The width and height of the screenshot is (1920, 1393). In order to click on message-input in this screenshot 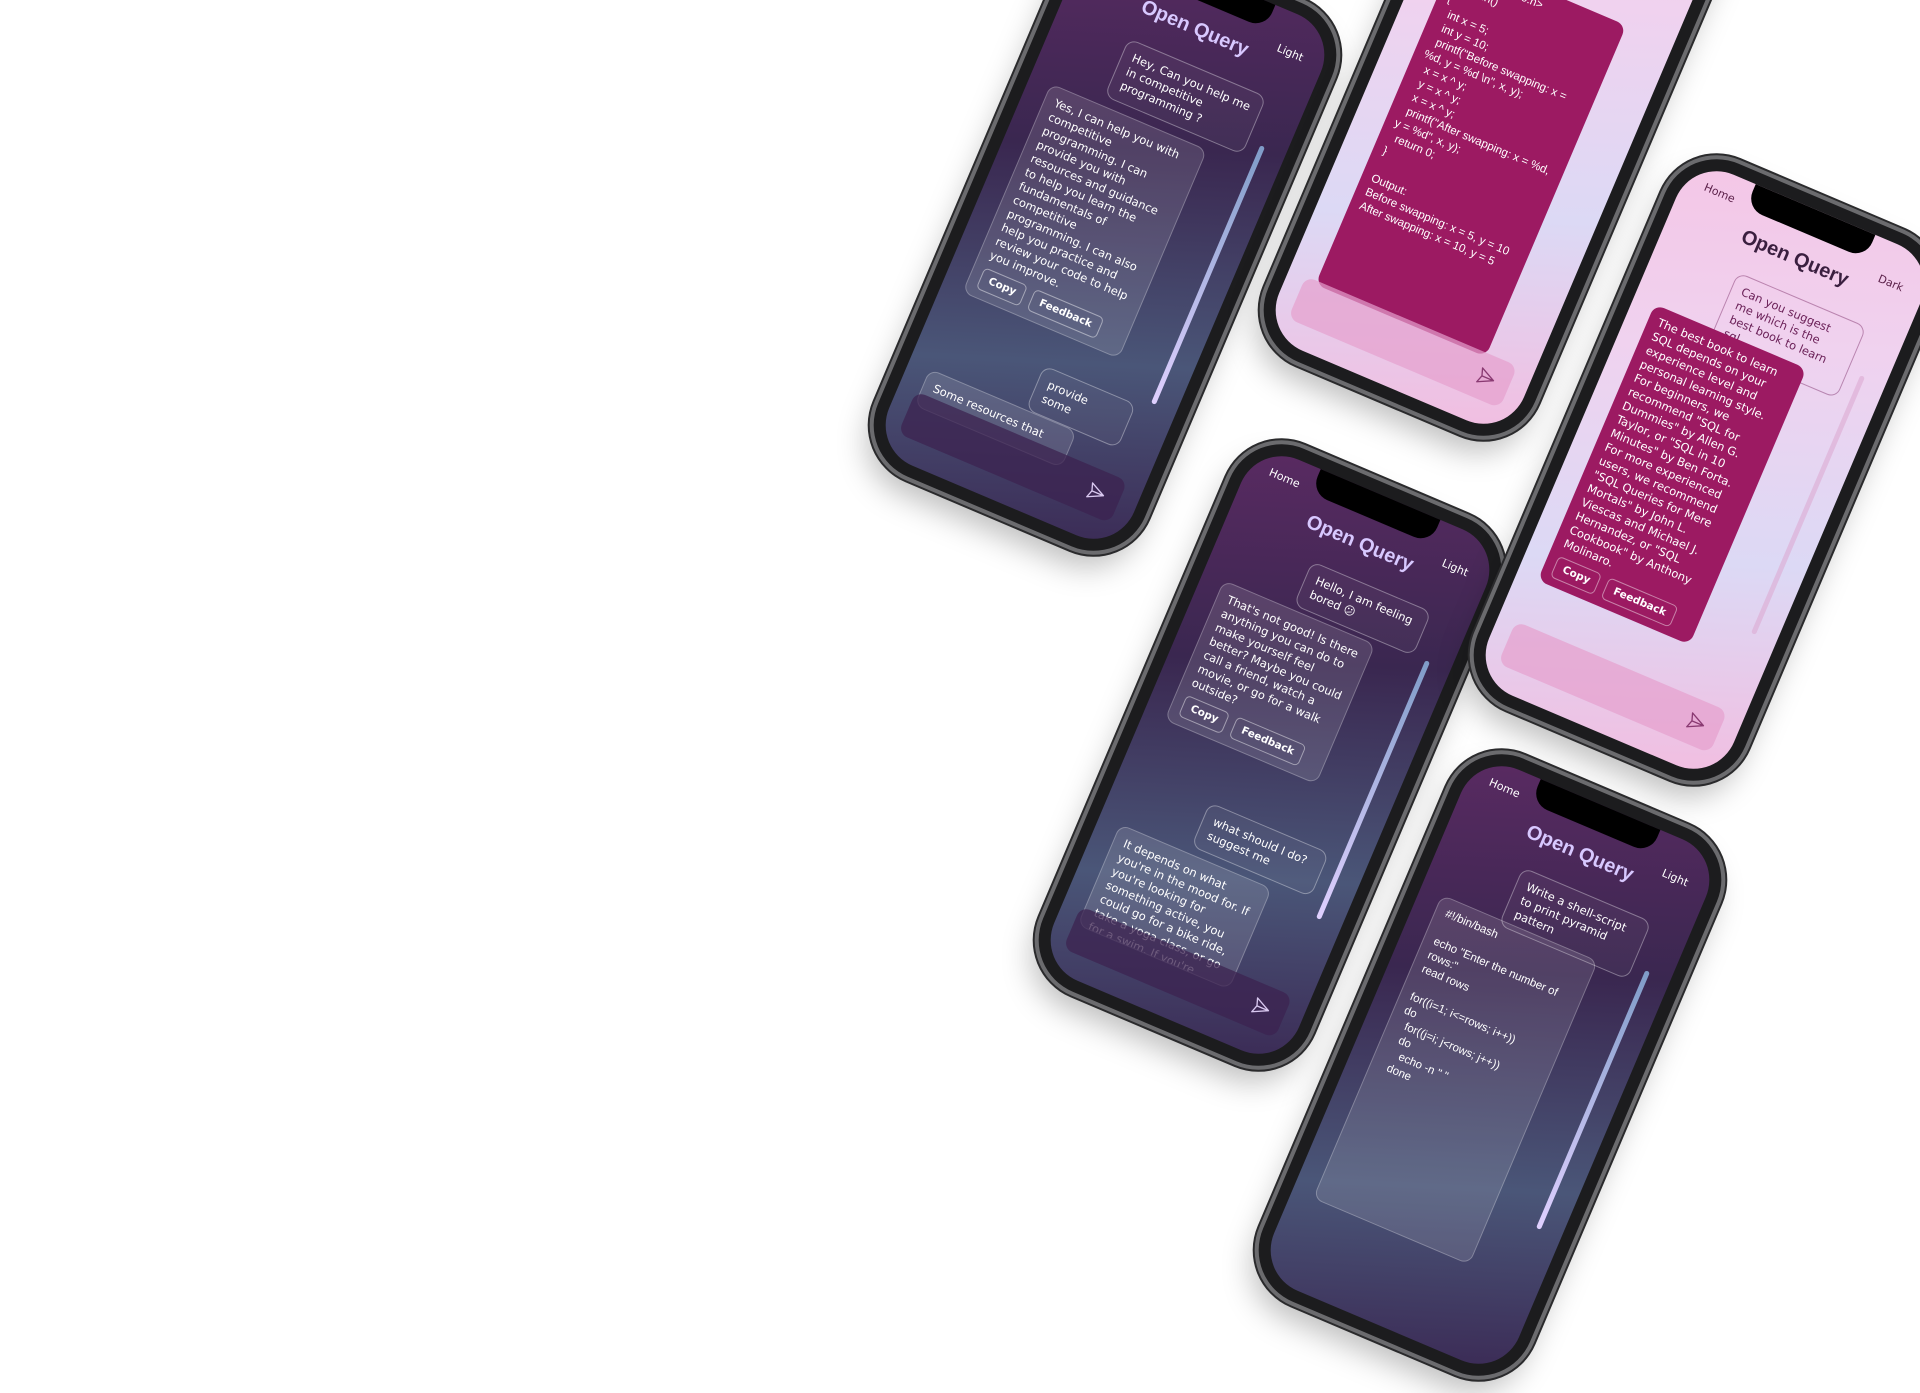, I will do `click(1612, 687)`.